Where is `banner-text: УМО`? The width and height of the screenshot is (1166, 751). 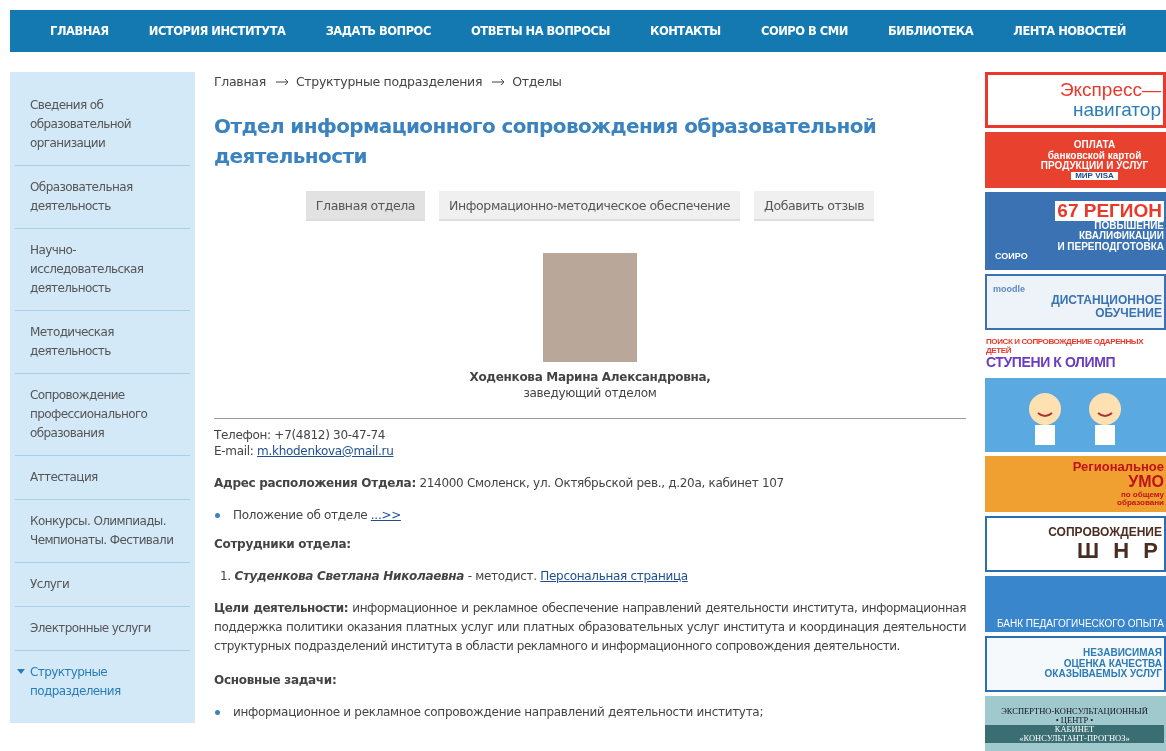 banner-text: УМО is located at coordinates (1146, 482).